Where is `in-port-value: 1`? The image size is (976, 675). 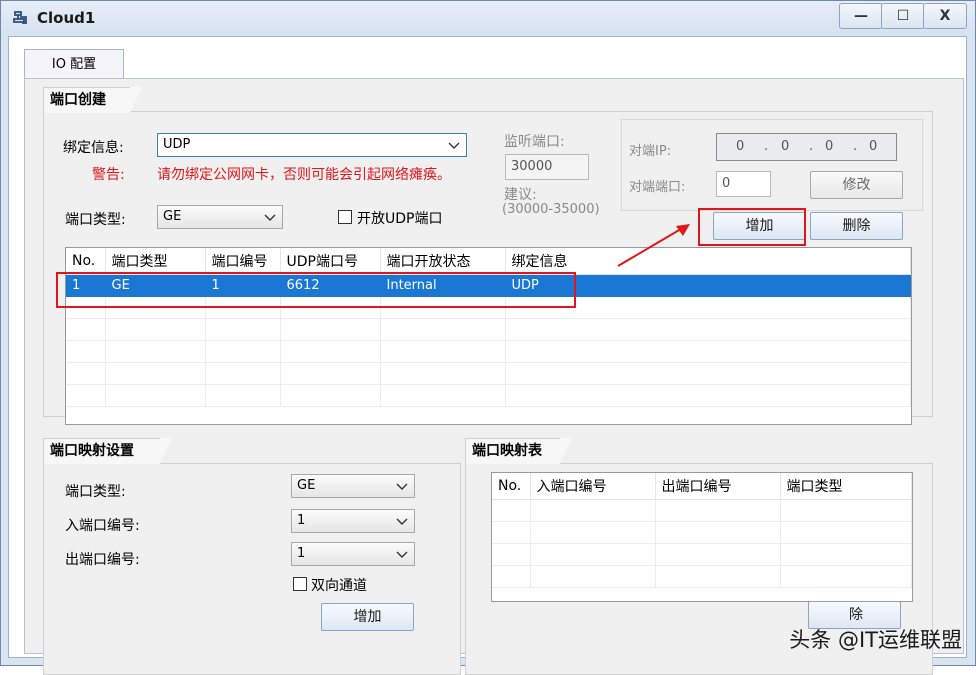 in-port-value: 1 is located at coordinates (301, 520).